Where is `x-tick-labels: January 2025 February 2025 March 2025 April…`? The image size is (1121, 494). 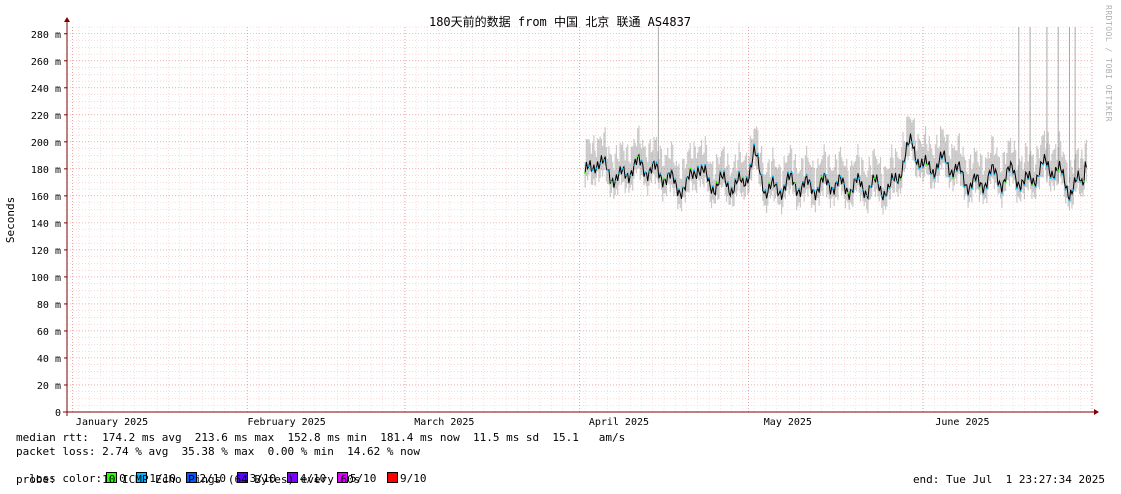
x-tick-labels: January 2025 February 2025 March 2025 April… is located at coordinates (533, 422).